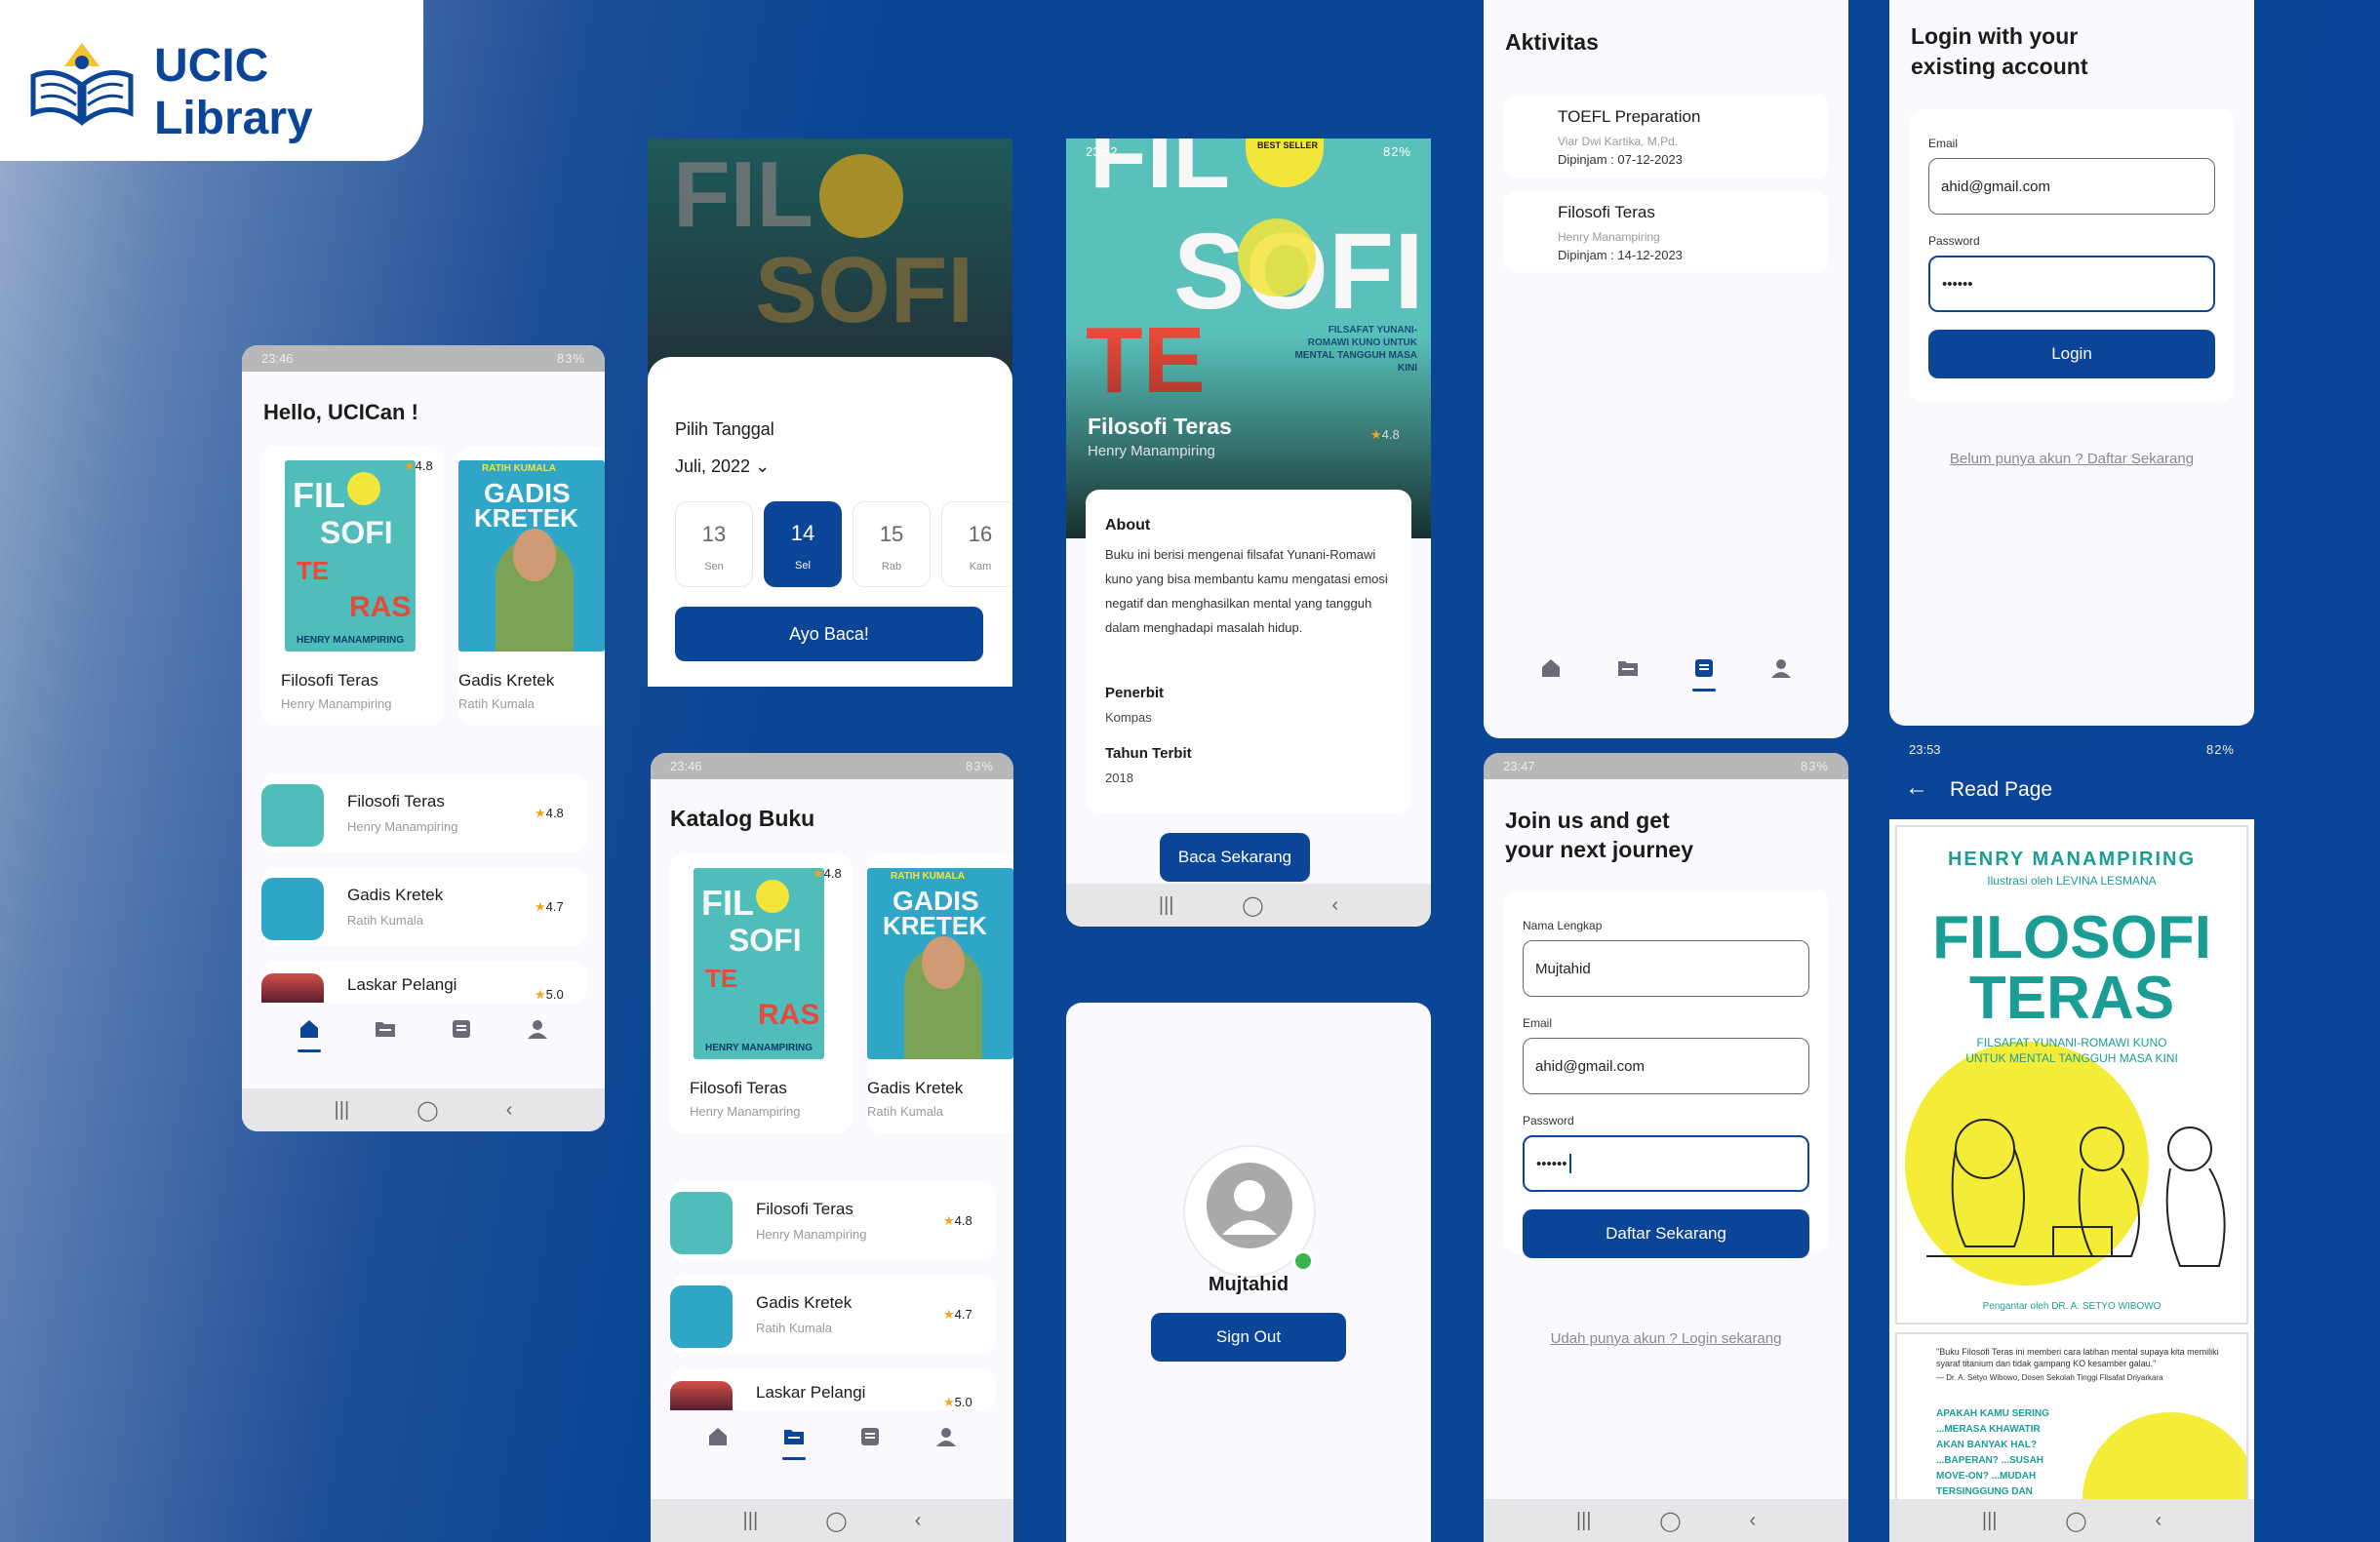 This screenshot has width=2380, height=1542. Describe the element at coordinates (2071, 859) in the screenshot. I see `page-author: HENRY MANAMPIRING` at that location.